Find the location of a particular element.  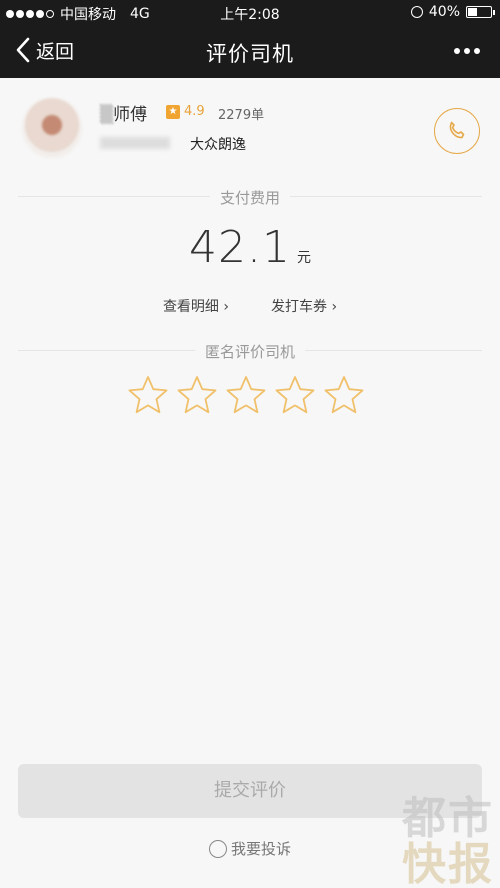

fee-unit: 元 is located at coordinates (303, 258).